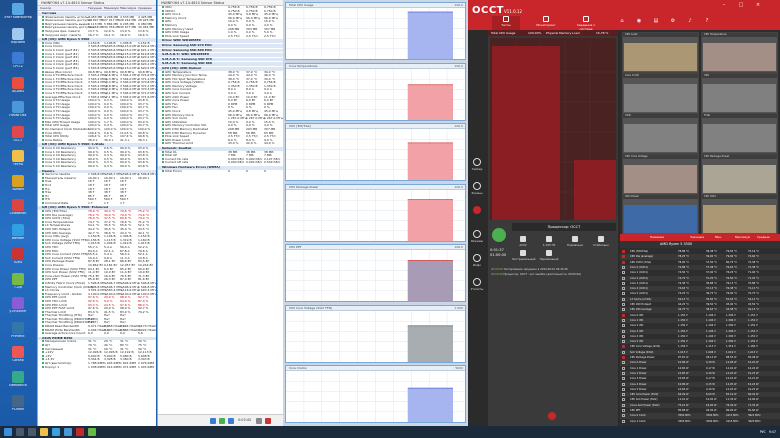 The height and width of the screenshot is (438, 780). I want to click on sensor-row: Average Active Core Count 6,0 0,0 6,0 5,6, so click(97, 334).